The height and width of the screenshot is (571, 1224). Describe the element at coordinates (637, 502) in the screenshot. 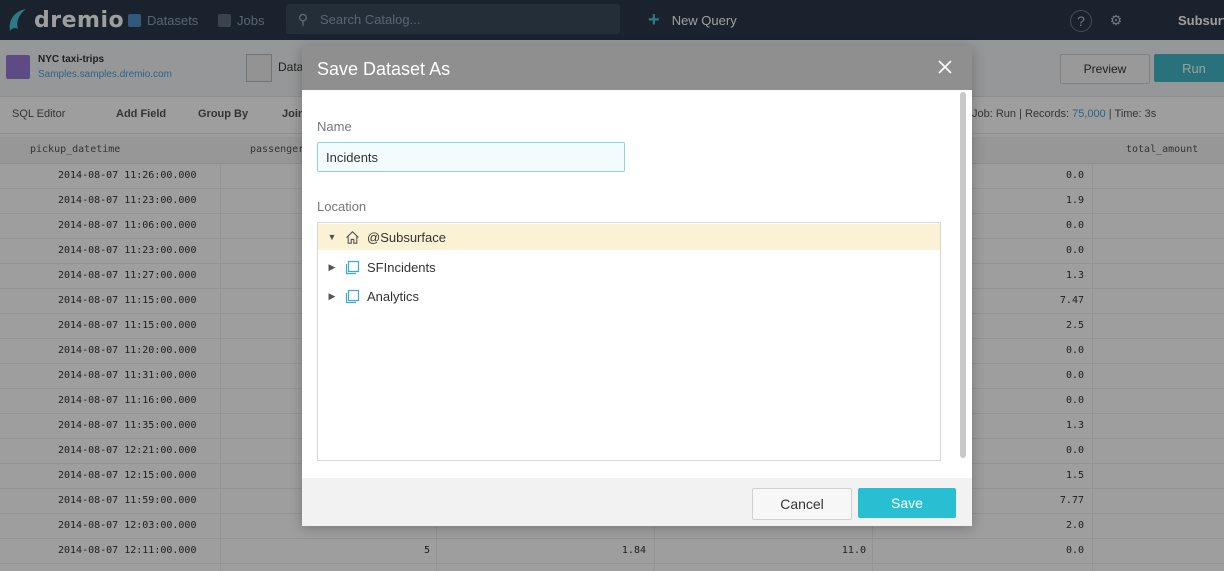

I see `dialog-footer: Cancel Save` at that location.